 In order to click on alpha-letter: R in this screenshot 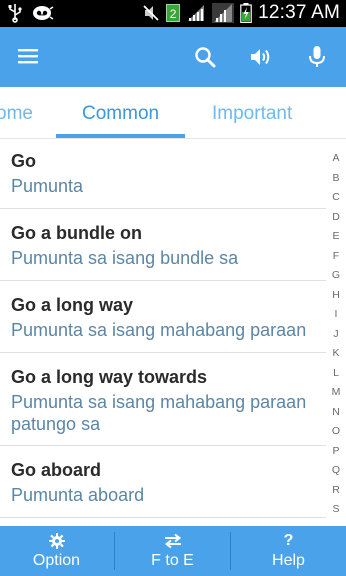, I will do `click(336, 494)`.